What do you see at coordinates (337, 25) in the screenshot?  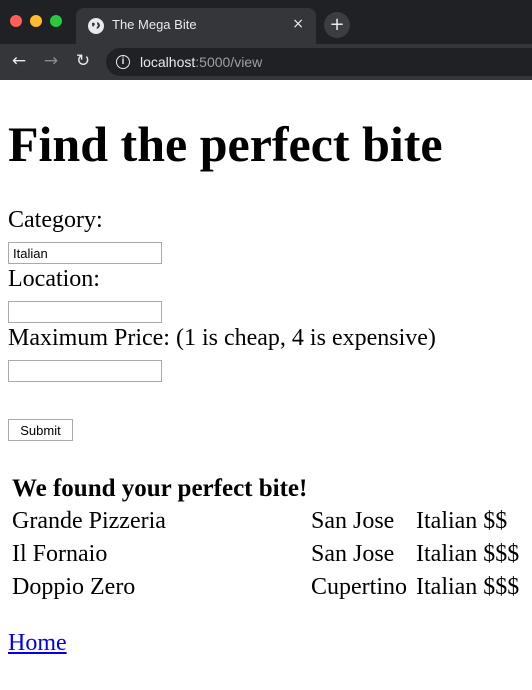 I see `new-tab-button: +` at bounding box center [337, 25].